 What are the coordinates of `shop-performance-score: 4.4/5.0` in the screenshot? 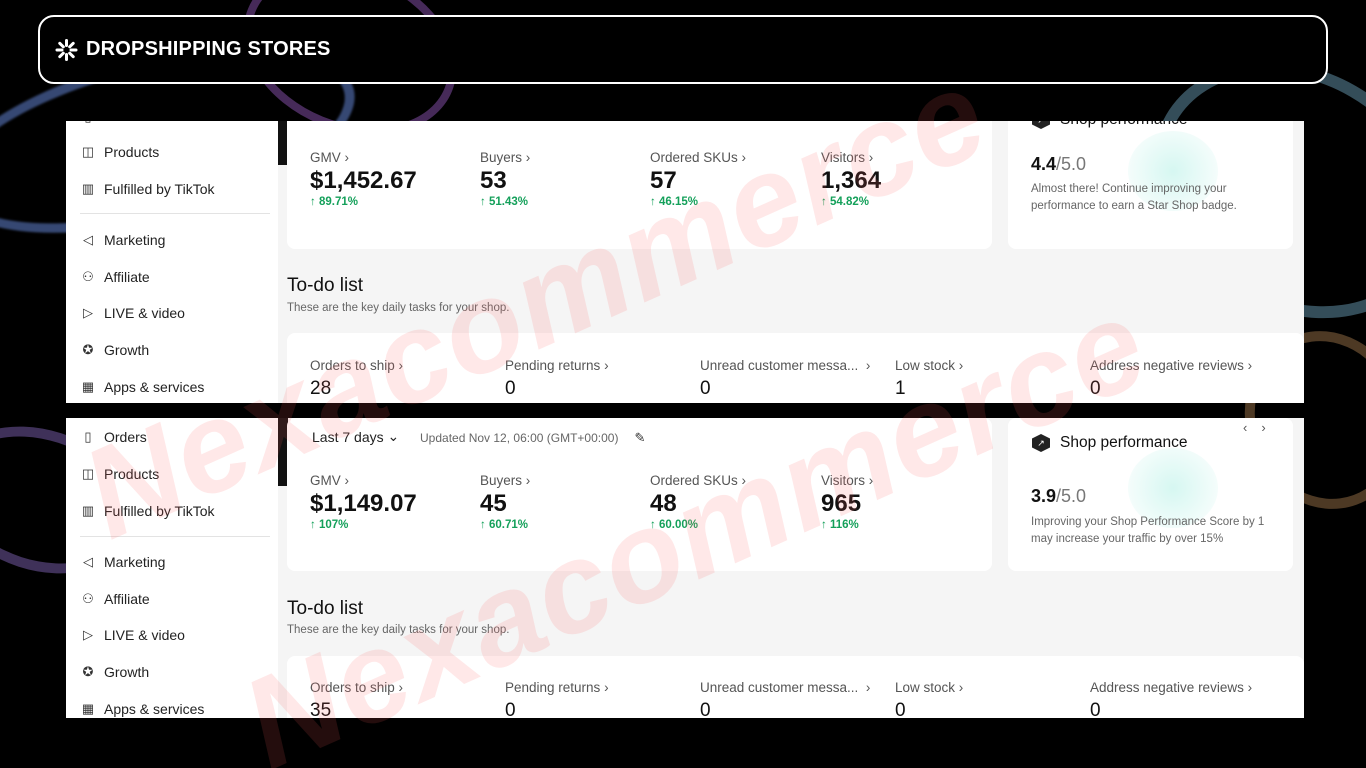 It's located at (1059, 164).